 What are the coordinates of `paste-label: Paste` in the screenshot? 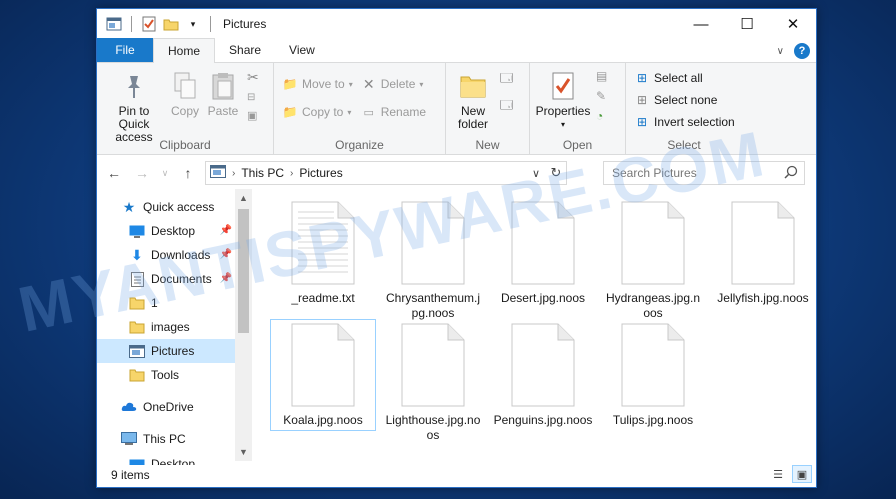 It's located at (223, 111).